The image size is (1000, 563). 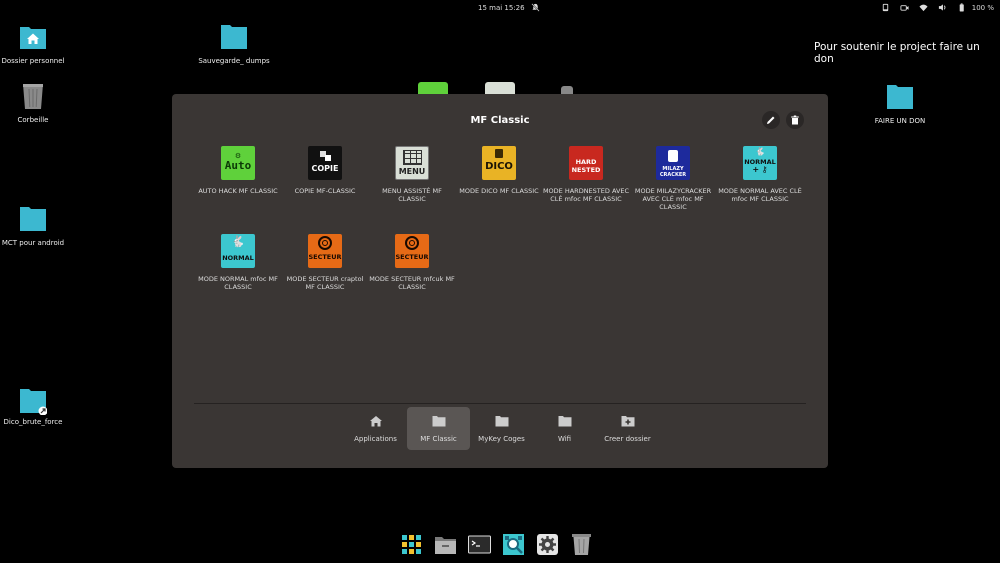 What do you see at coordinates (33, 243) in the screenshot?
I see `desktop-icon-label: MCT pour android` at bounding box center [33, 243].